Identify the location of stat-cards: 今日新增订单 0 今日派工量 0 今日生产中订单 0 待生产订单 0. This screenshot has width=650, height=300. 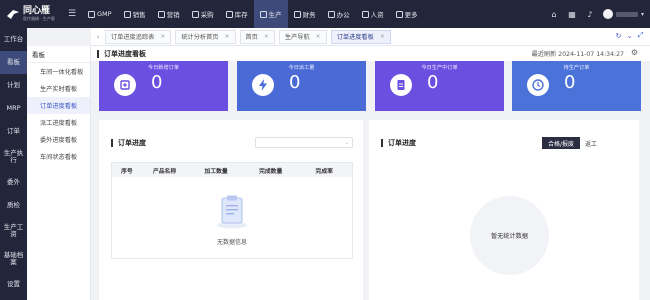
(370, 86).